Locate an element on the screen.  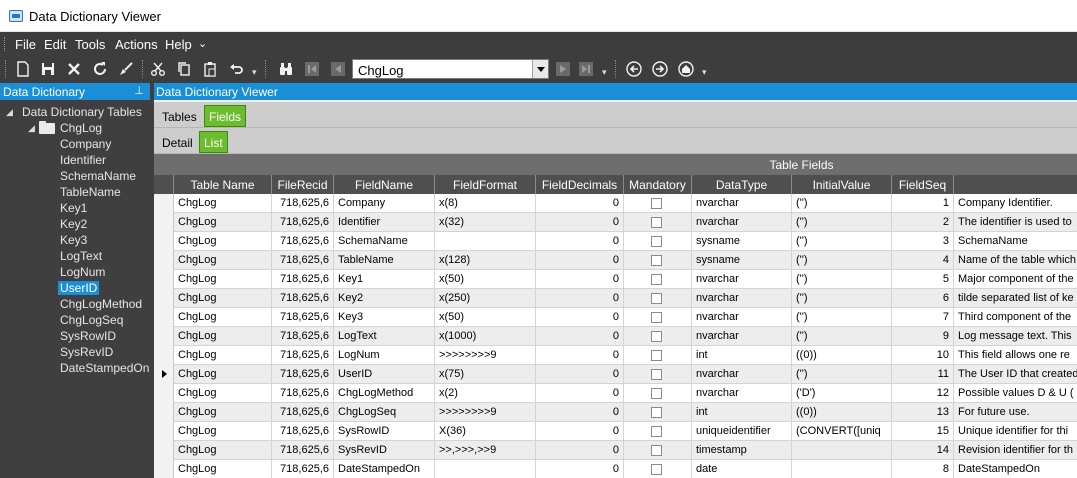
cell-desc: Log message text. This is located at coordinates (1015, 336).